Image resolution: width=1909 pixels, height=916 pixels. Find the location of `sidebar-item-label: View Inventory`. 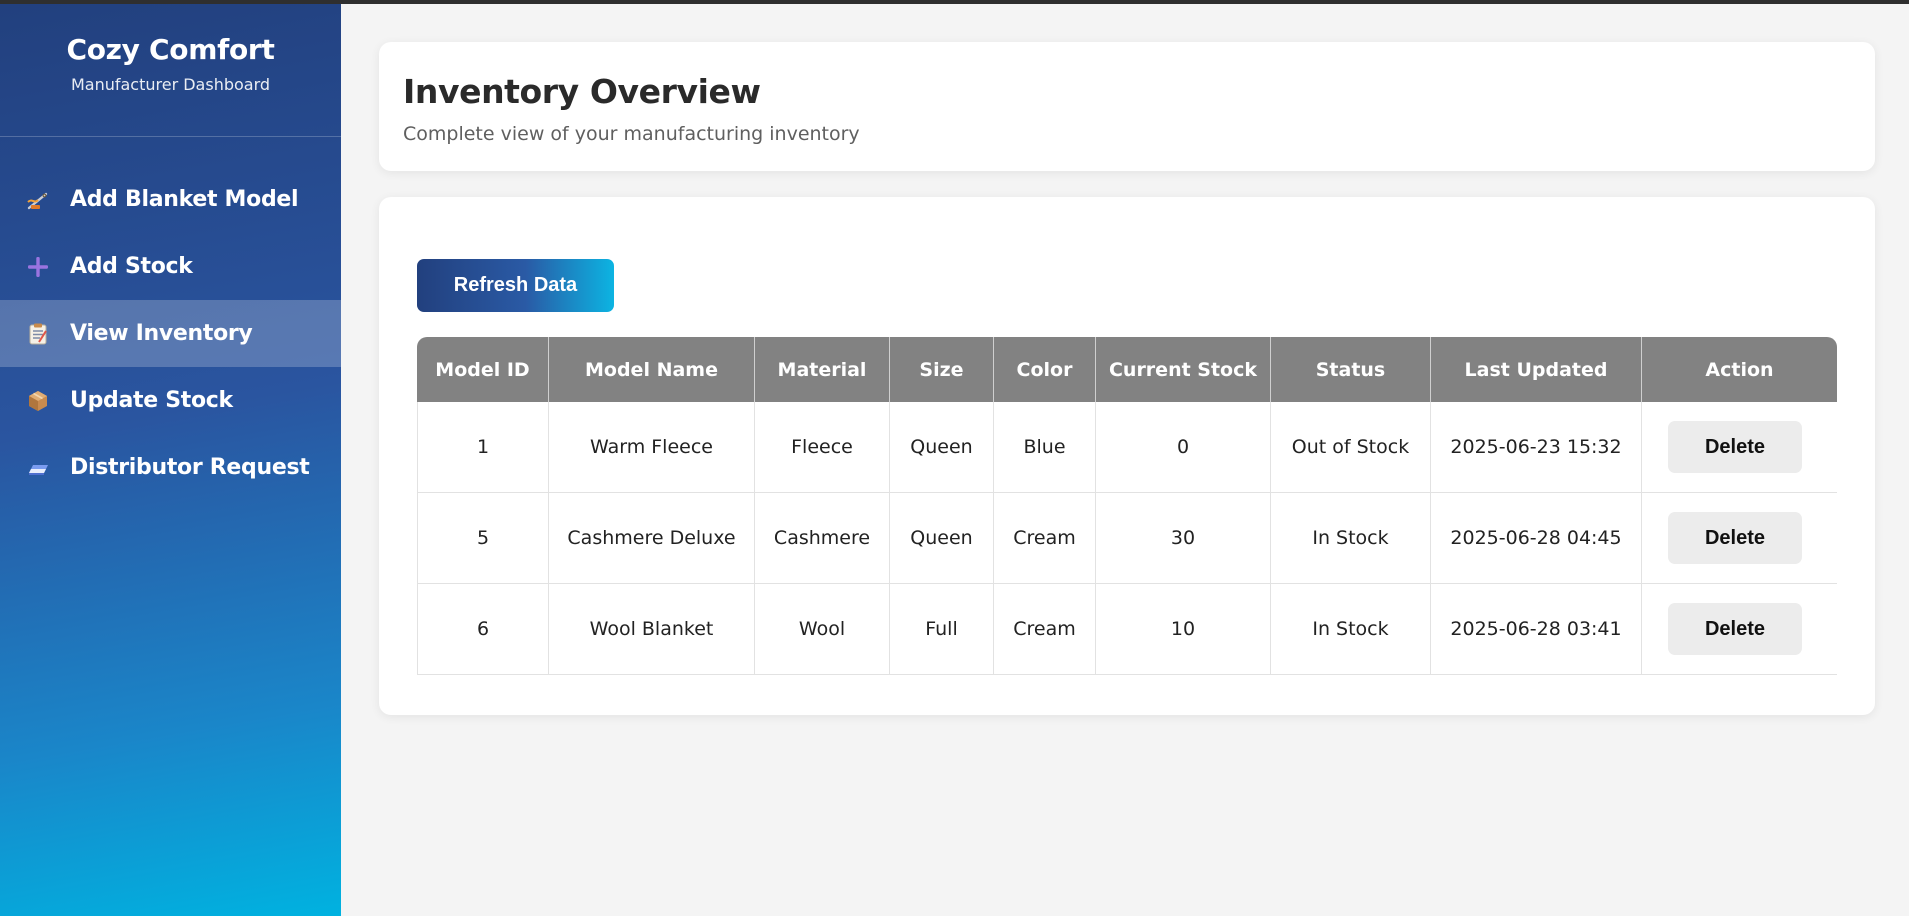

sidebar-item-label: View Inventory is located at coordinates (161, 333).